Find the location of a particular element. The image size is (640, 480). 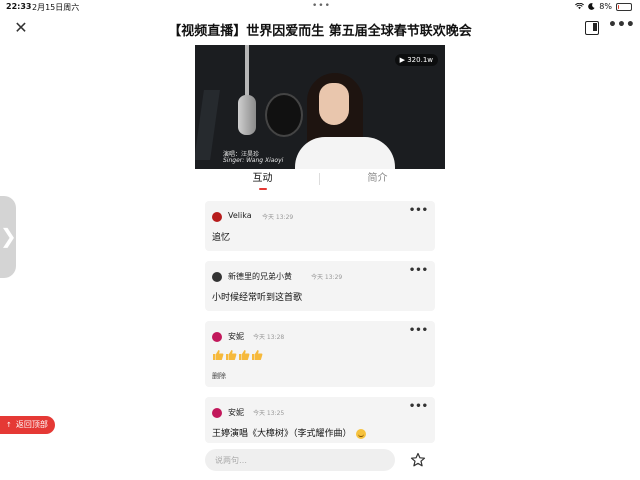

comment-card: Velika 今天 13:29 ••• 追忆 is located at coordinates (320, 226).